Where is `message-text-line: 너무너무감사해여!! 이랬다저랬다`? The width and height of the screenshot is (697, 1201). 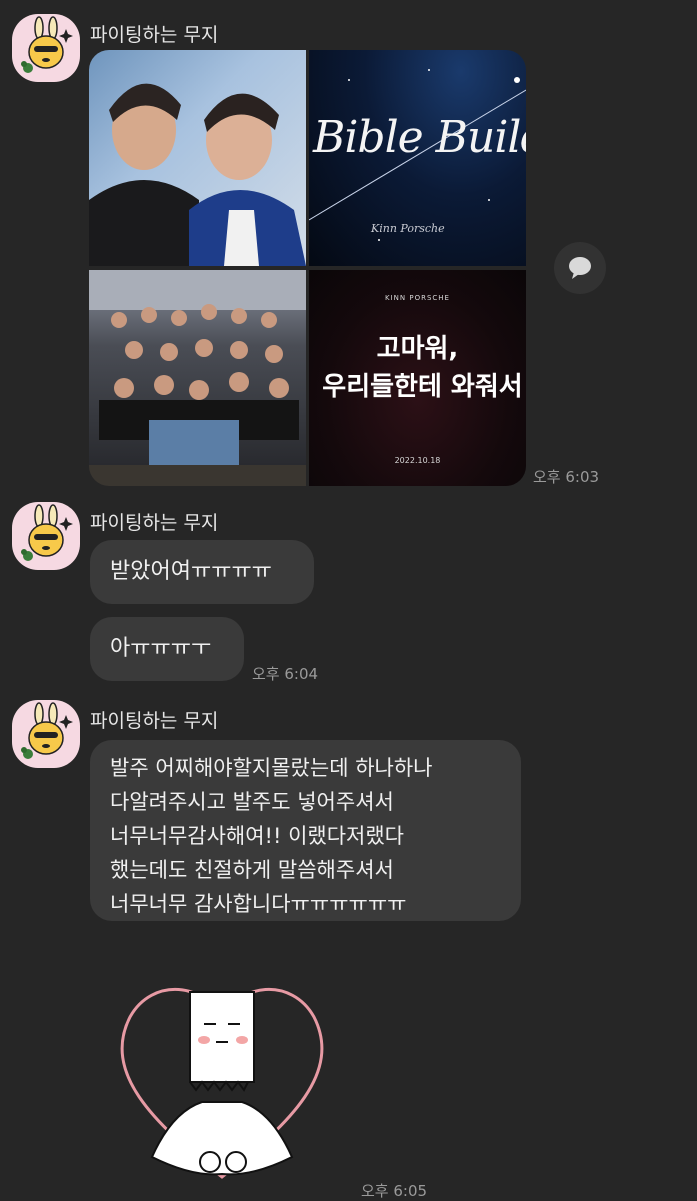 message-text-line: 너무너무감사해여!! 이랬다저랬다 is located at coordinates (257, 836).